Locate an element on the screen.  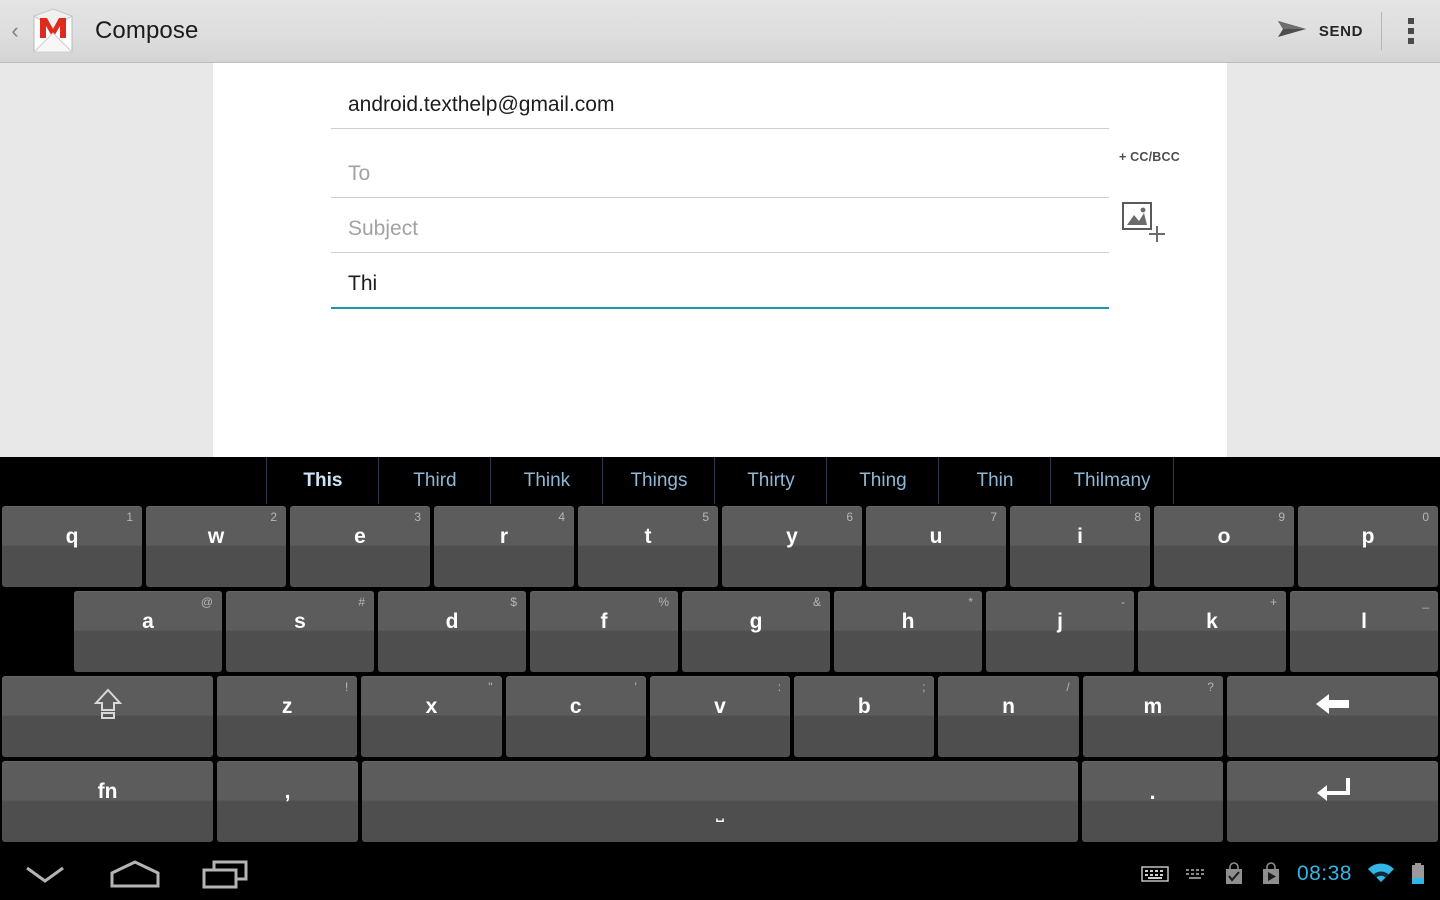
key-y: 6y is located at coordinates (792, 546).